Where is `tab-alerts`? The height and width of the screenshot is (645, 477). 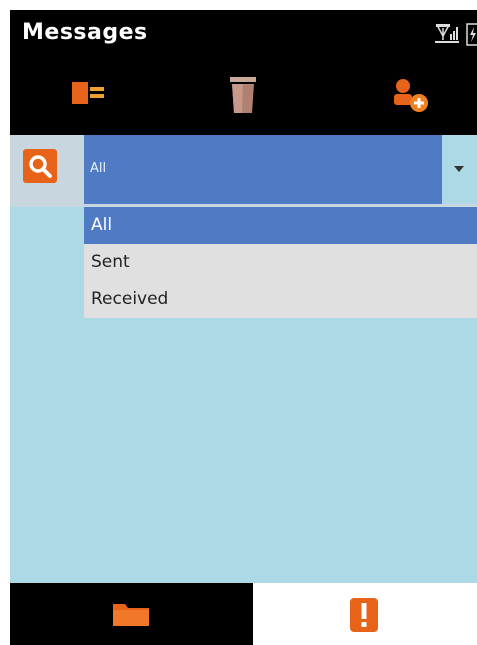
tab-alerts is located at coordinates (365, 614).